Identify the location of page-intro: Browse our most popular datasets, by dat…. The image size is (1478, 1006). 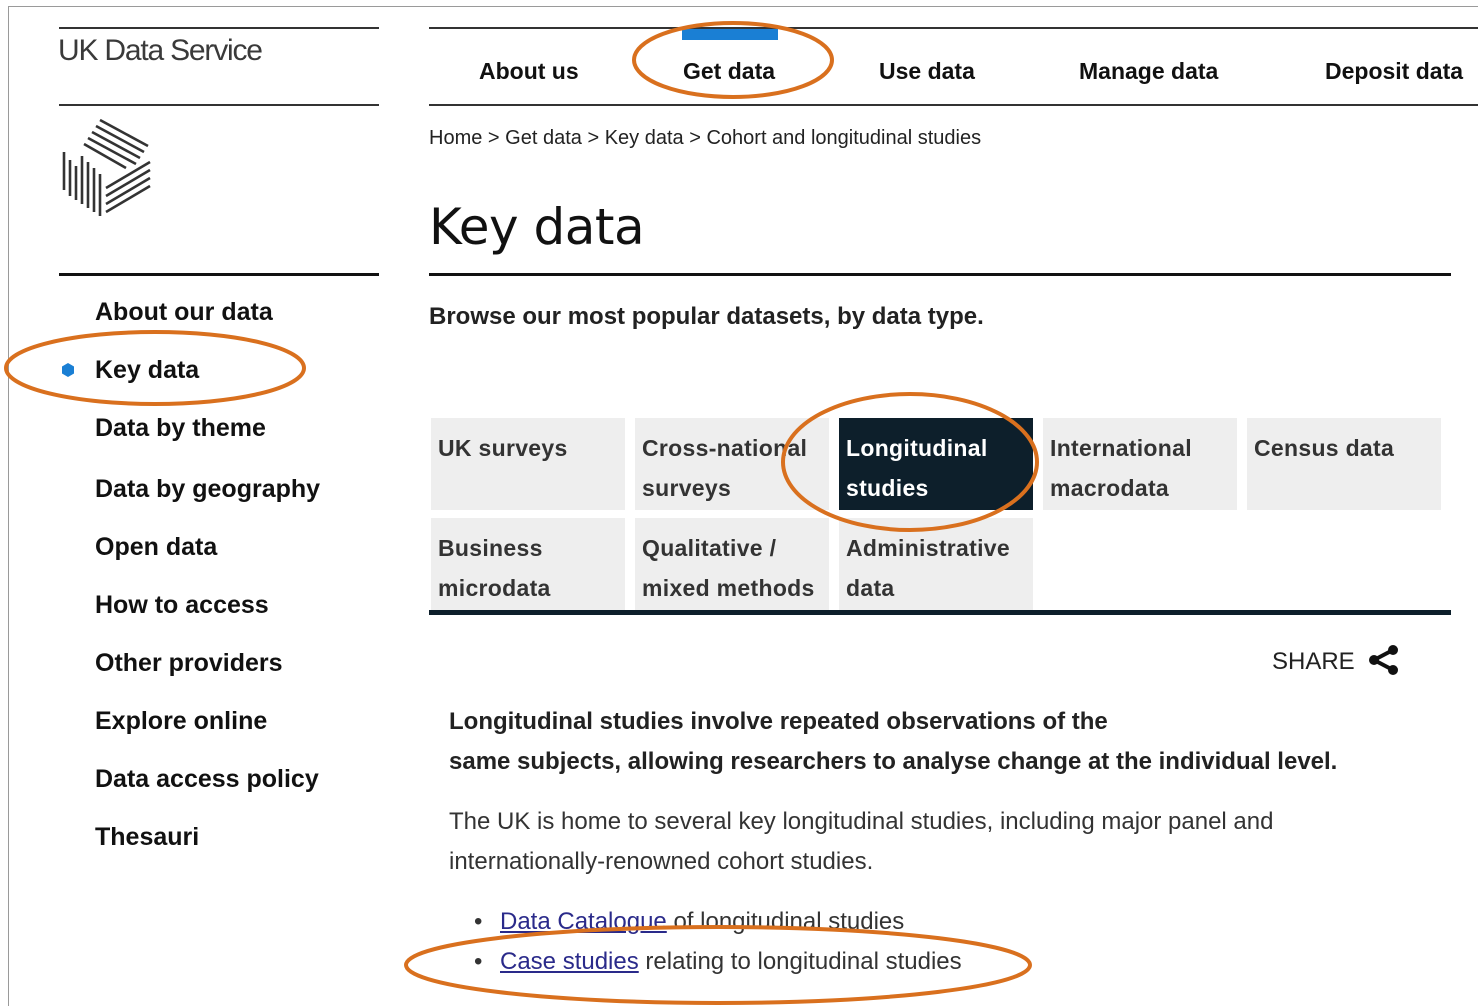
(706, 316).